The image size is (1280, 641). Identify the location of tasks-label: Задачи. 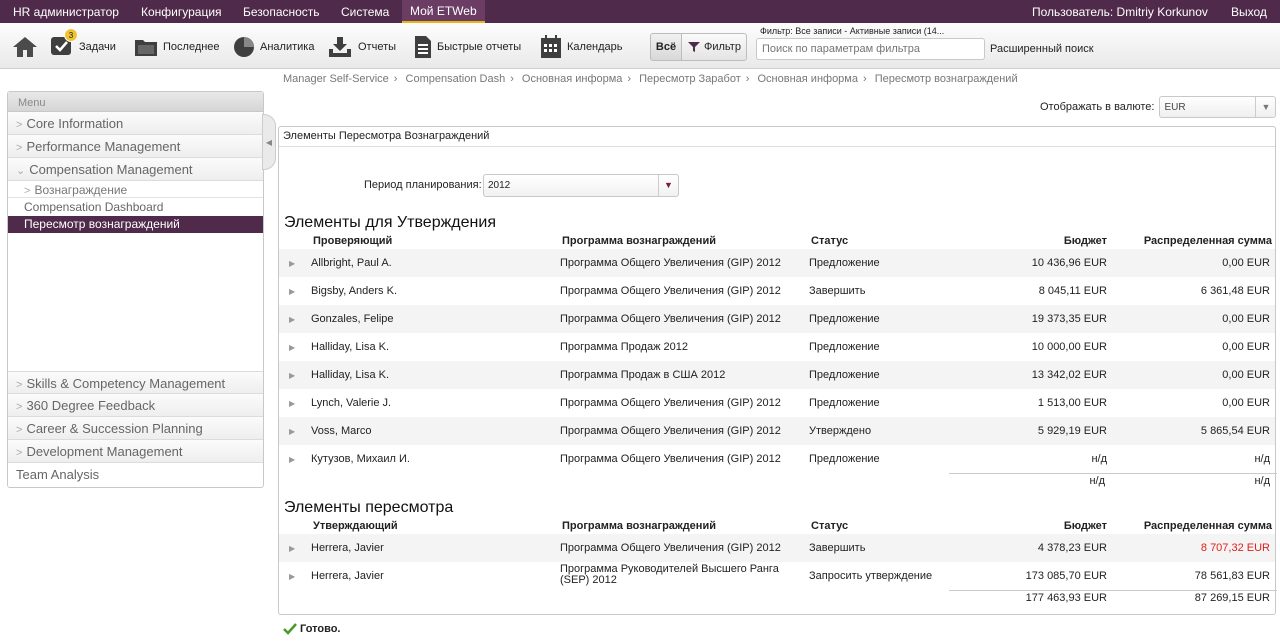
(97, 47).